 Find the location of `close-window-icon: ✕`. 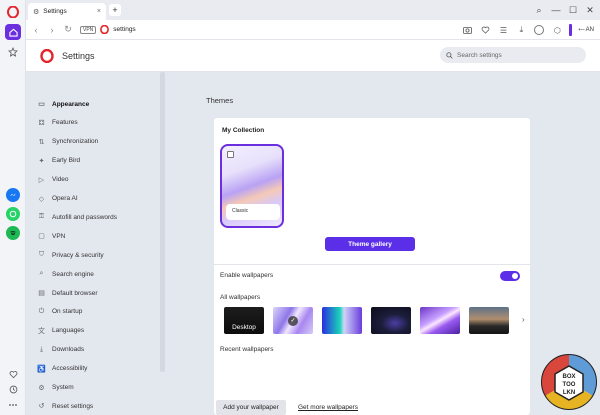

close-window-icon: ✕ is located at coordinates (590, 10).